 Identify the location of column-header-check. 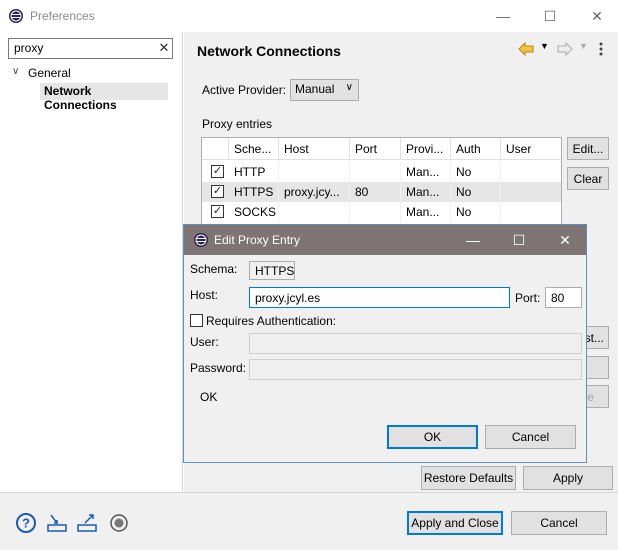
(215, 149).